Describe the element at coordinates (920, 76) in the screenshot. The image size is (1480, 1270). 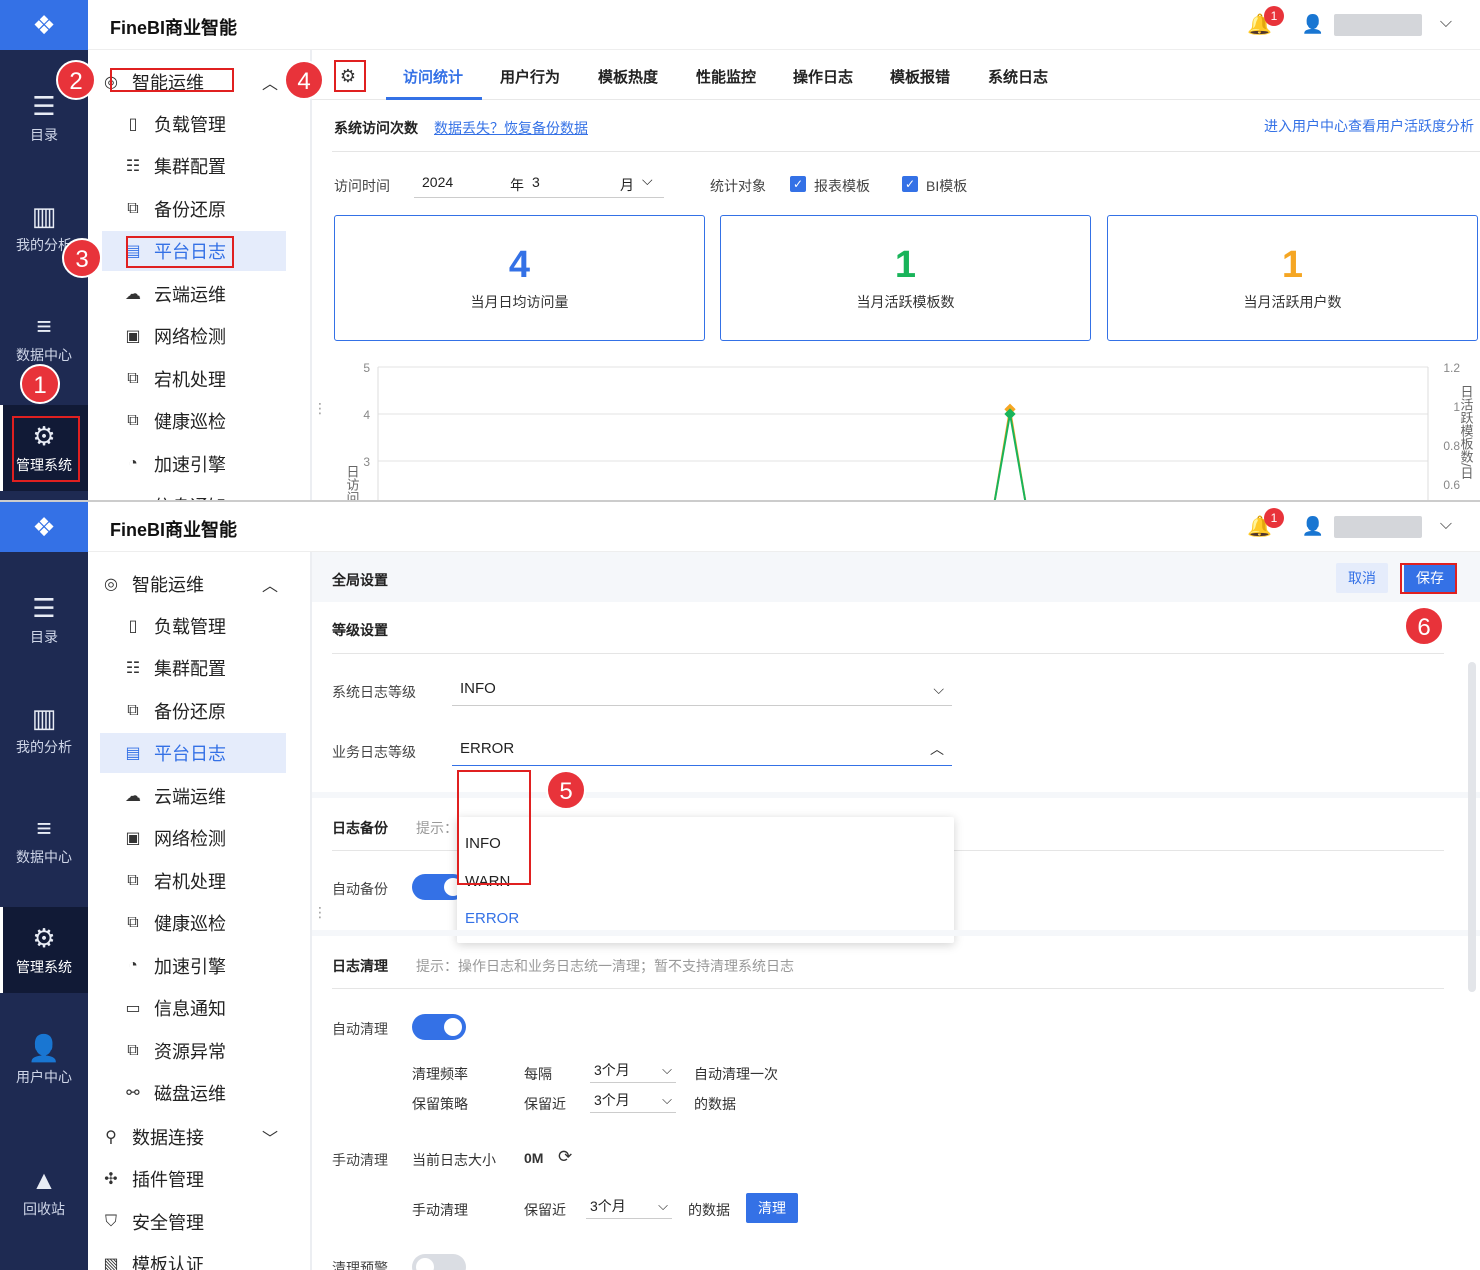
I see `tab-template-error: 模板报错` at that location.